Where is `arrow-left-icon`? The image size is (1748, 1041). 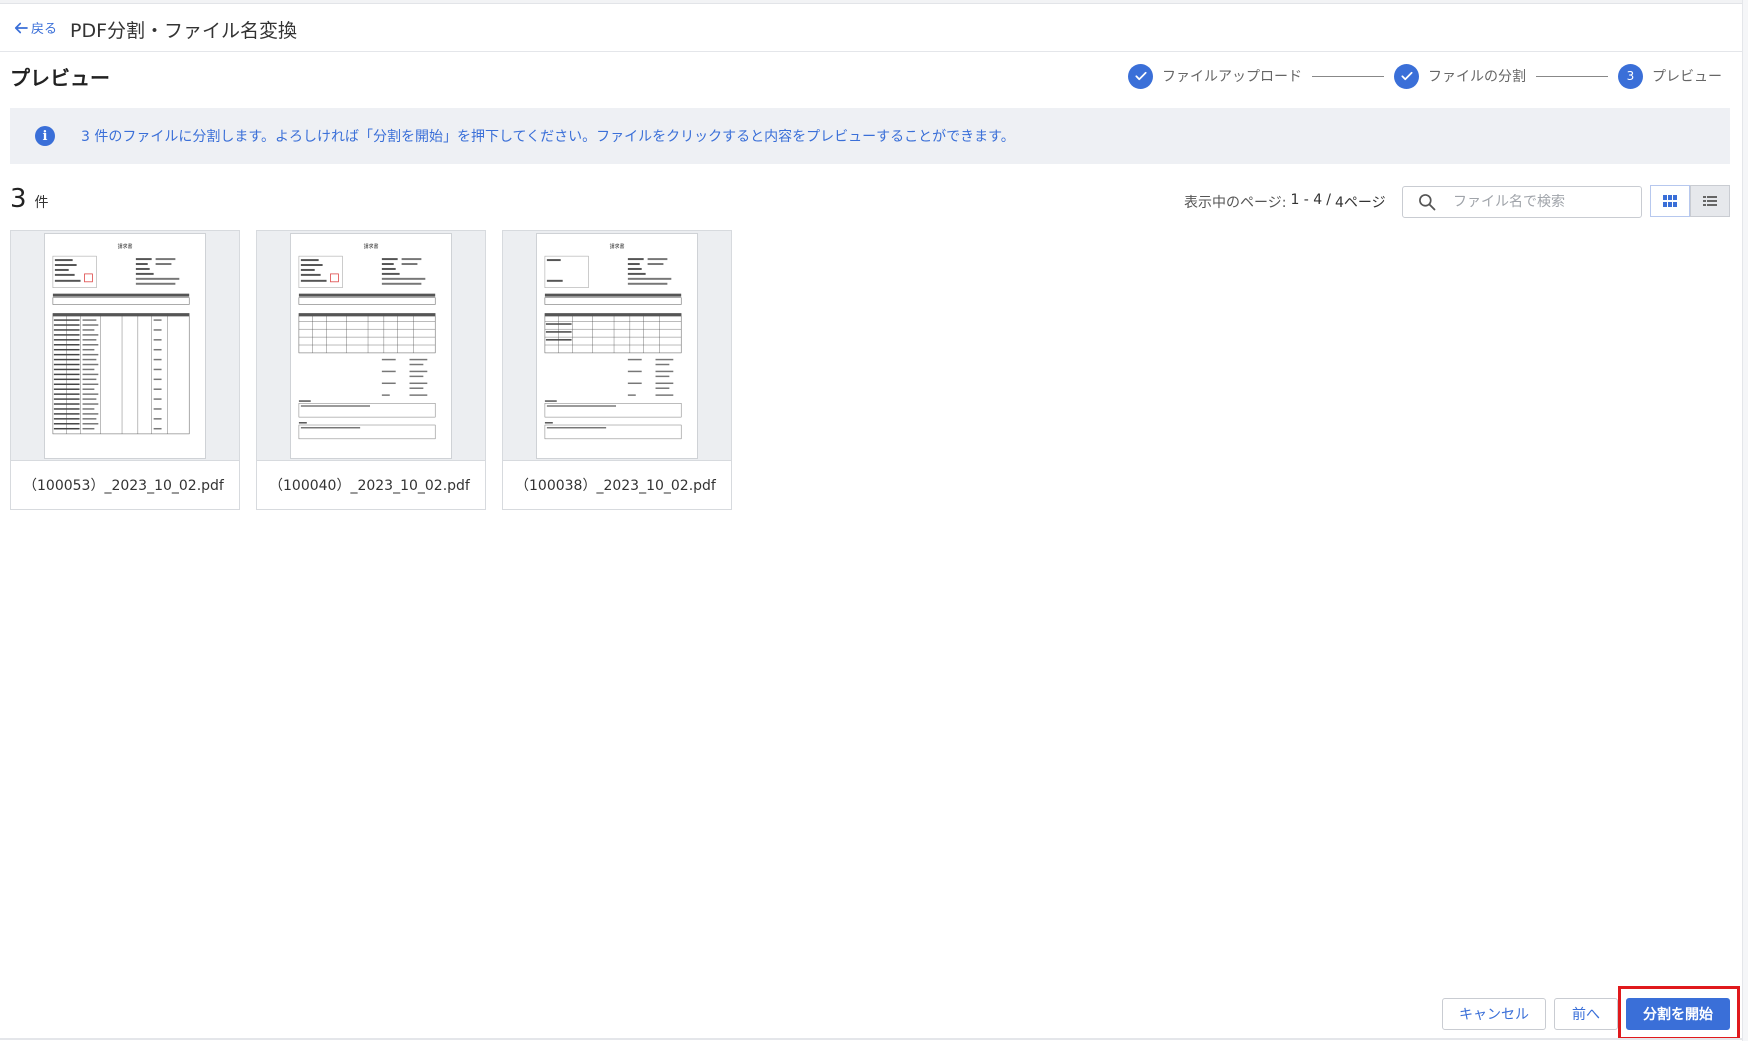 arrow-left-icon is located at coordinates (21, 27).